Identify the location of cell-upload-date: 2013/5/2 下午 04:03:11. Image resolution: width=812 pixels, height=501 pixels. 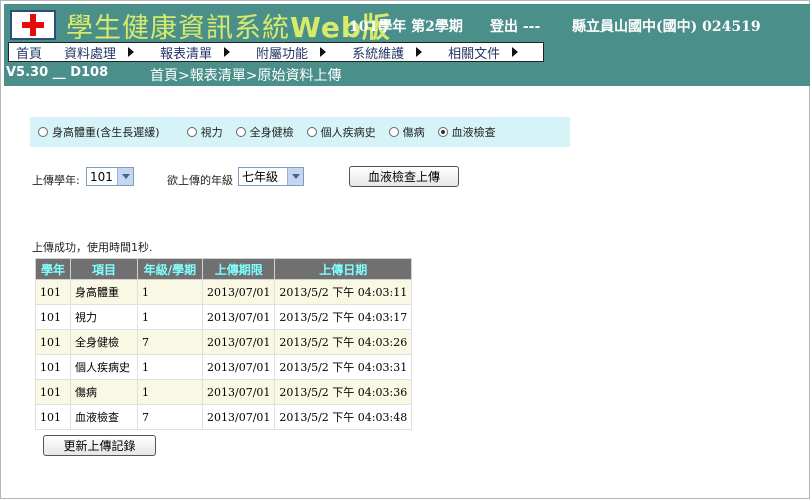
(343, 292).